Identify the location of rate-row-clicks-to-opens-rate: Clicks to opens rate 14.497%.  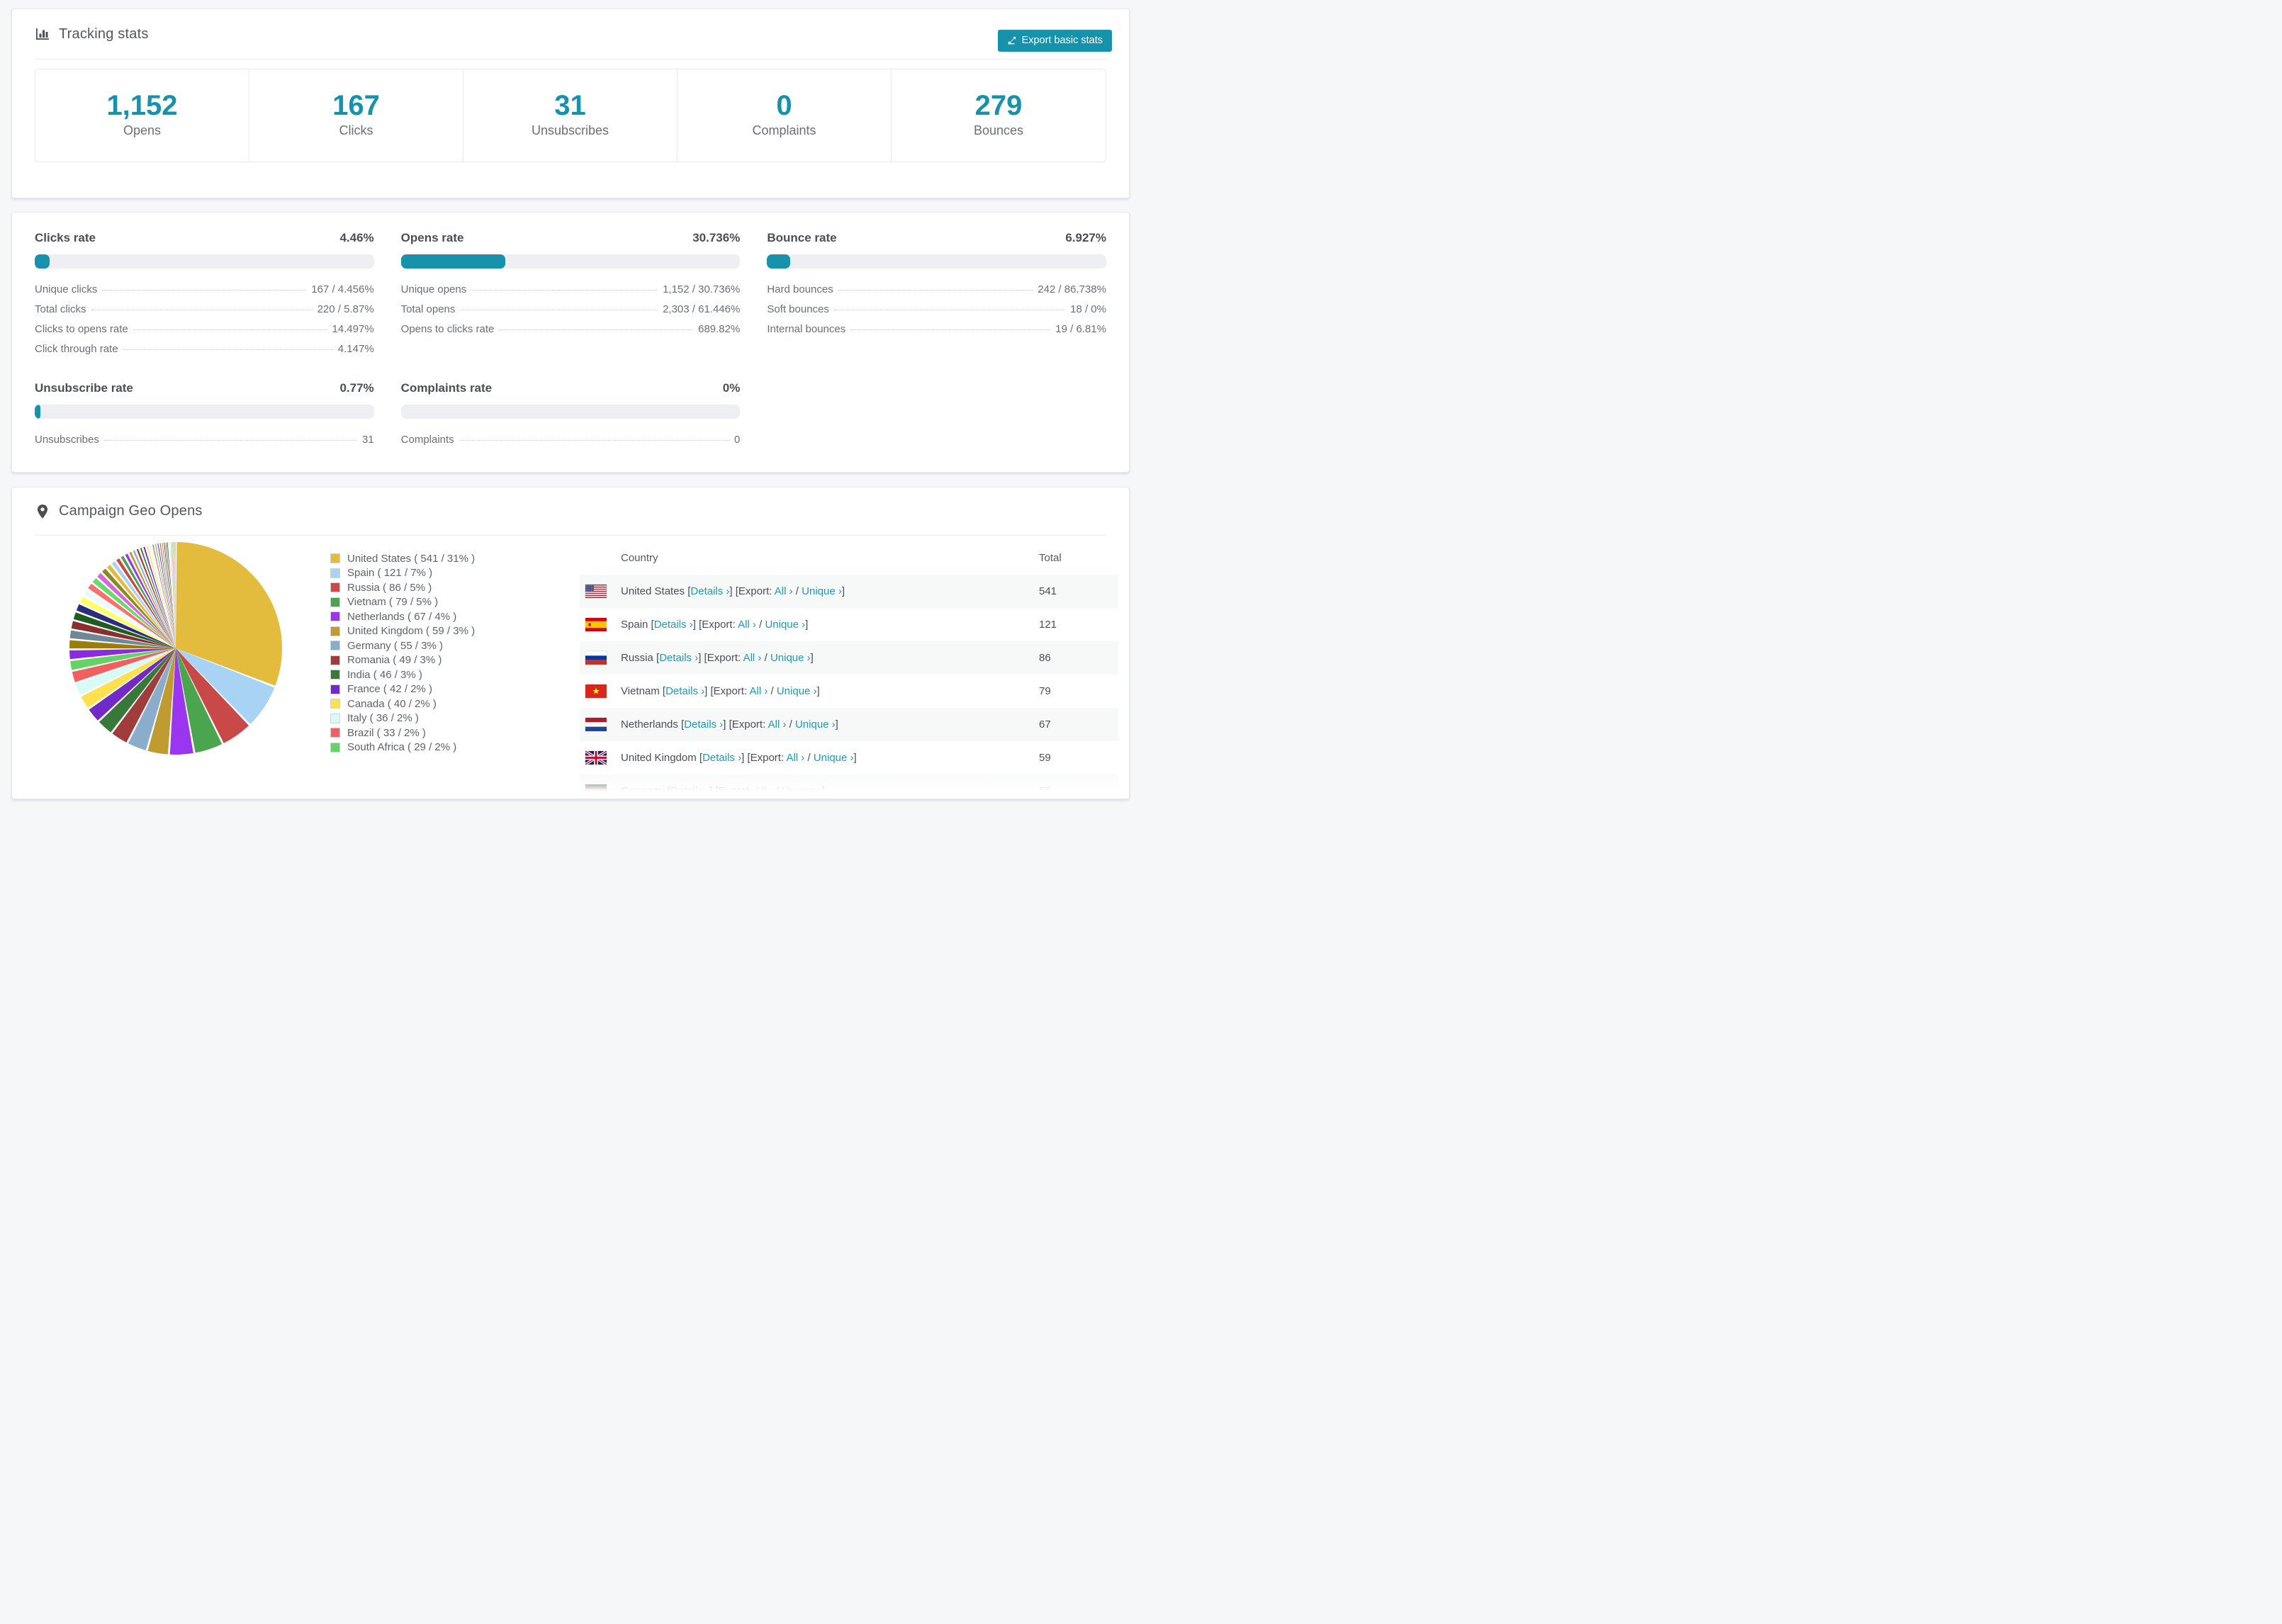
(205, 333).